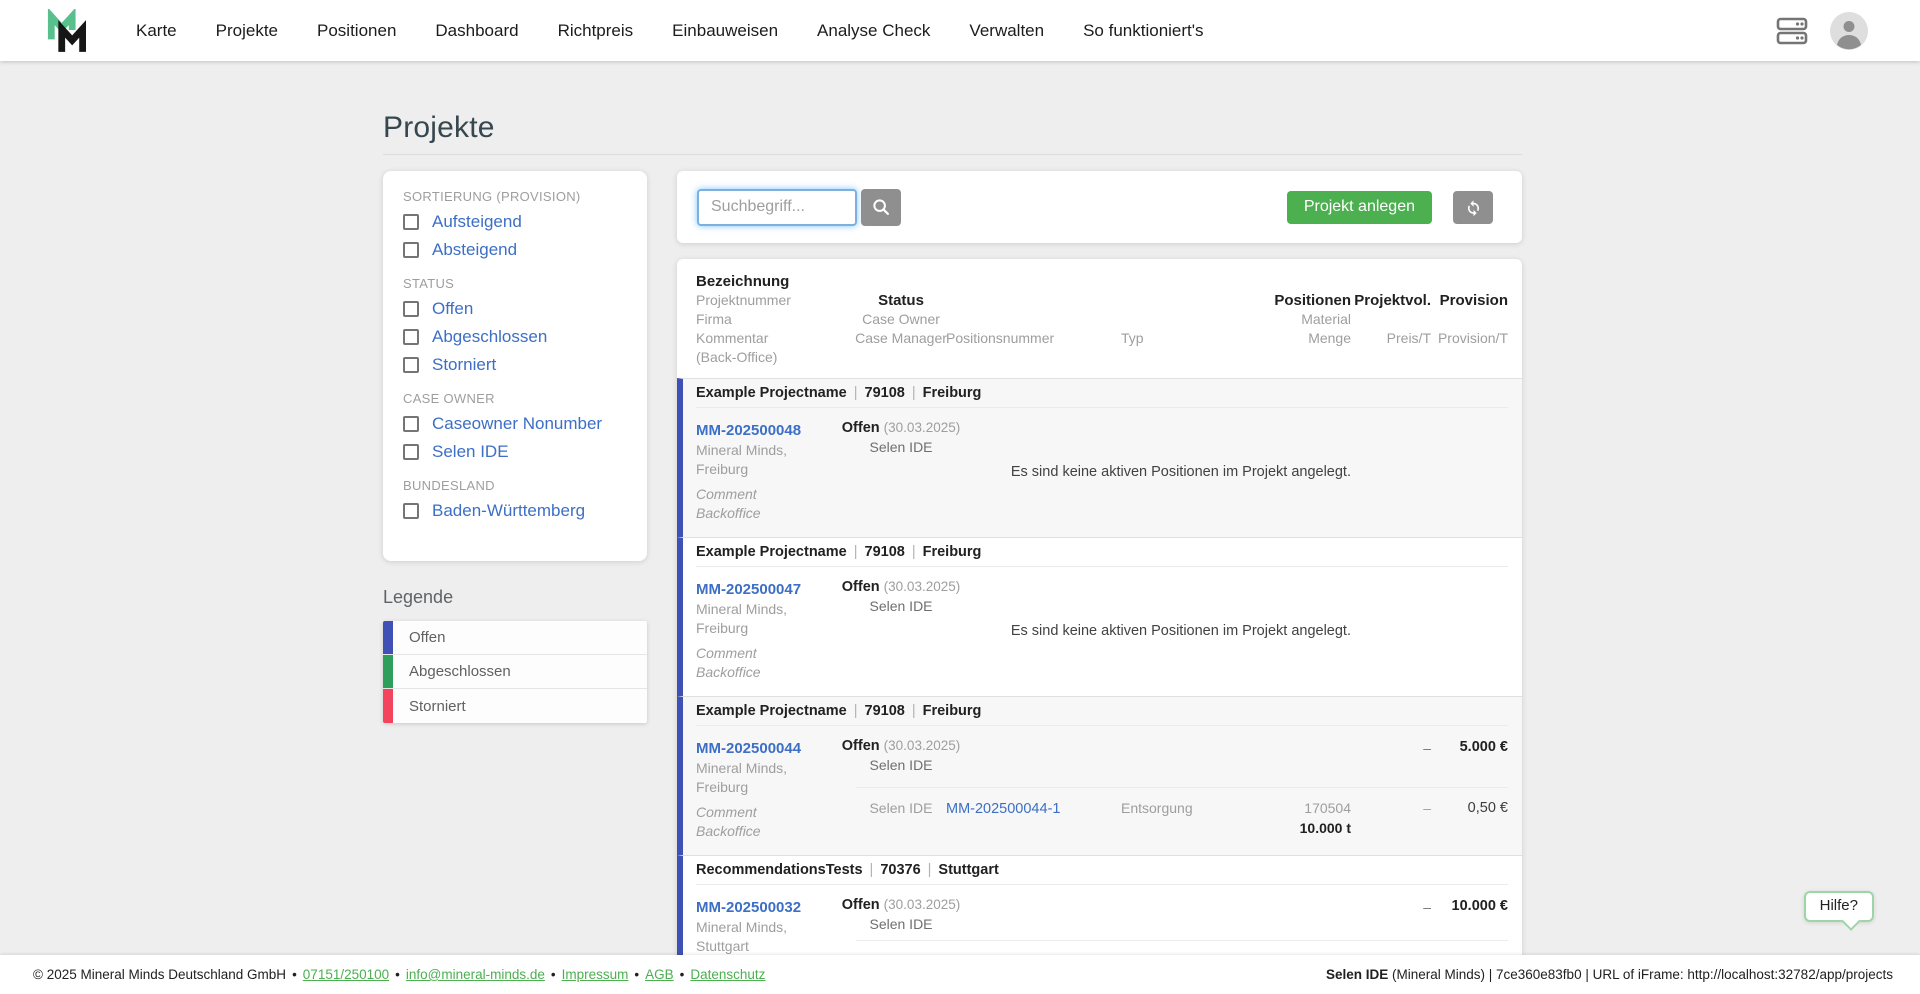  I want to click on filter-option-label: Storniert, so click(464, 364).